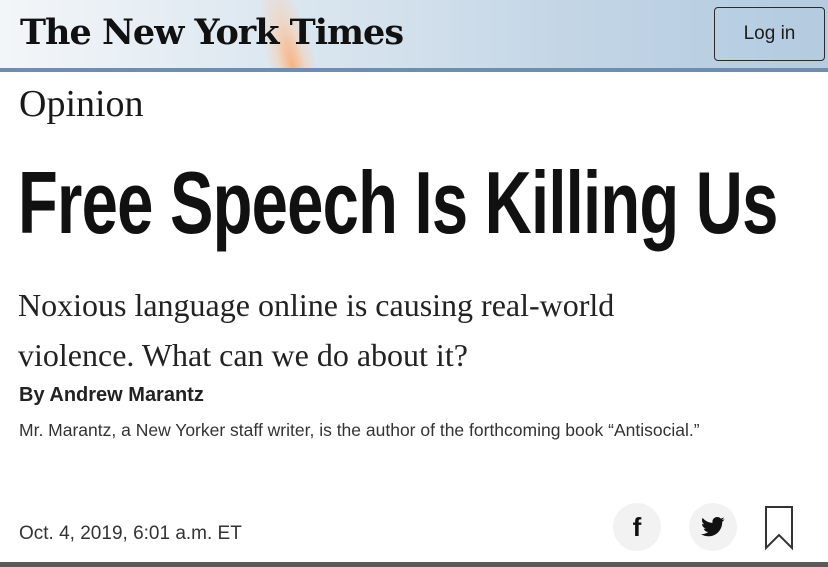 Image resolution: width=828 pixels, height=567 pixels. Describe the element at coordinates (414, 564) in the screenshot. I see `bottom-divider` at that location.